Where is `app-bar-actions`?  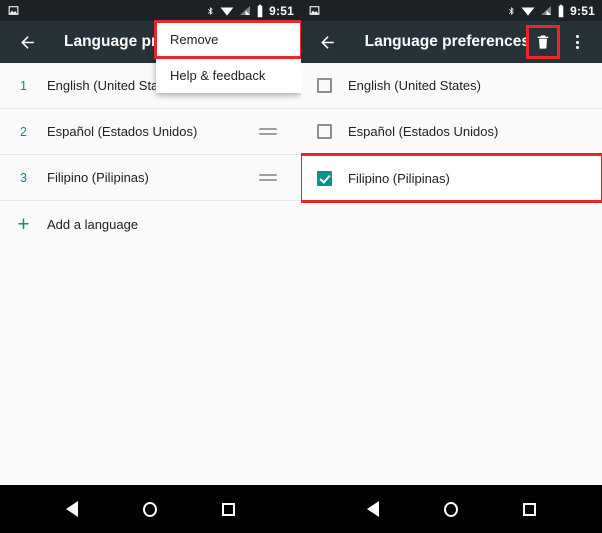
app-bar-actions is located at coordinates (559, 42).